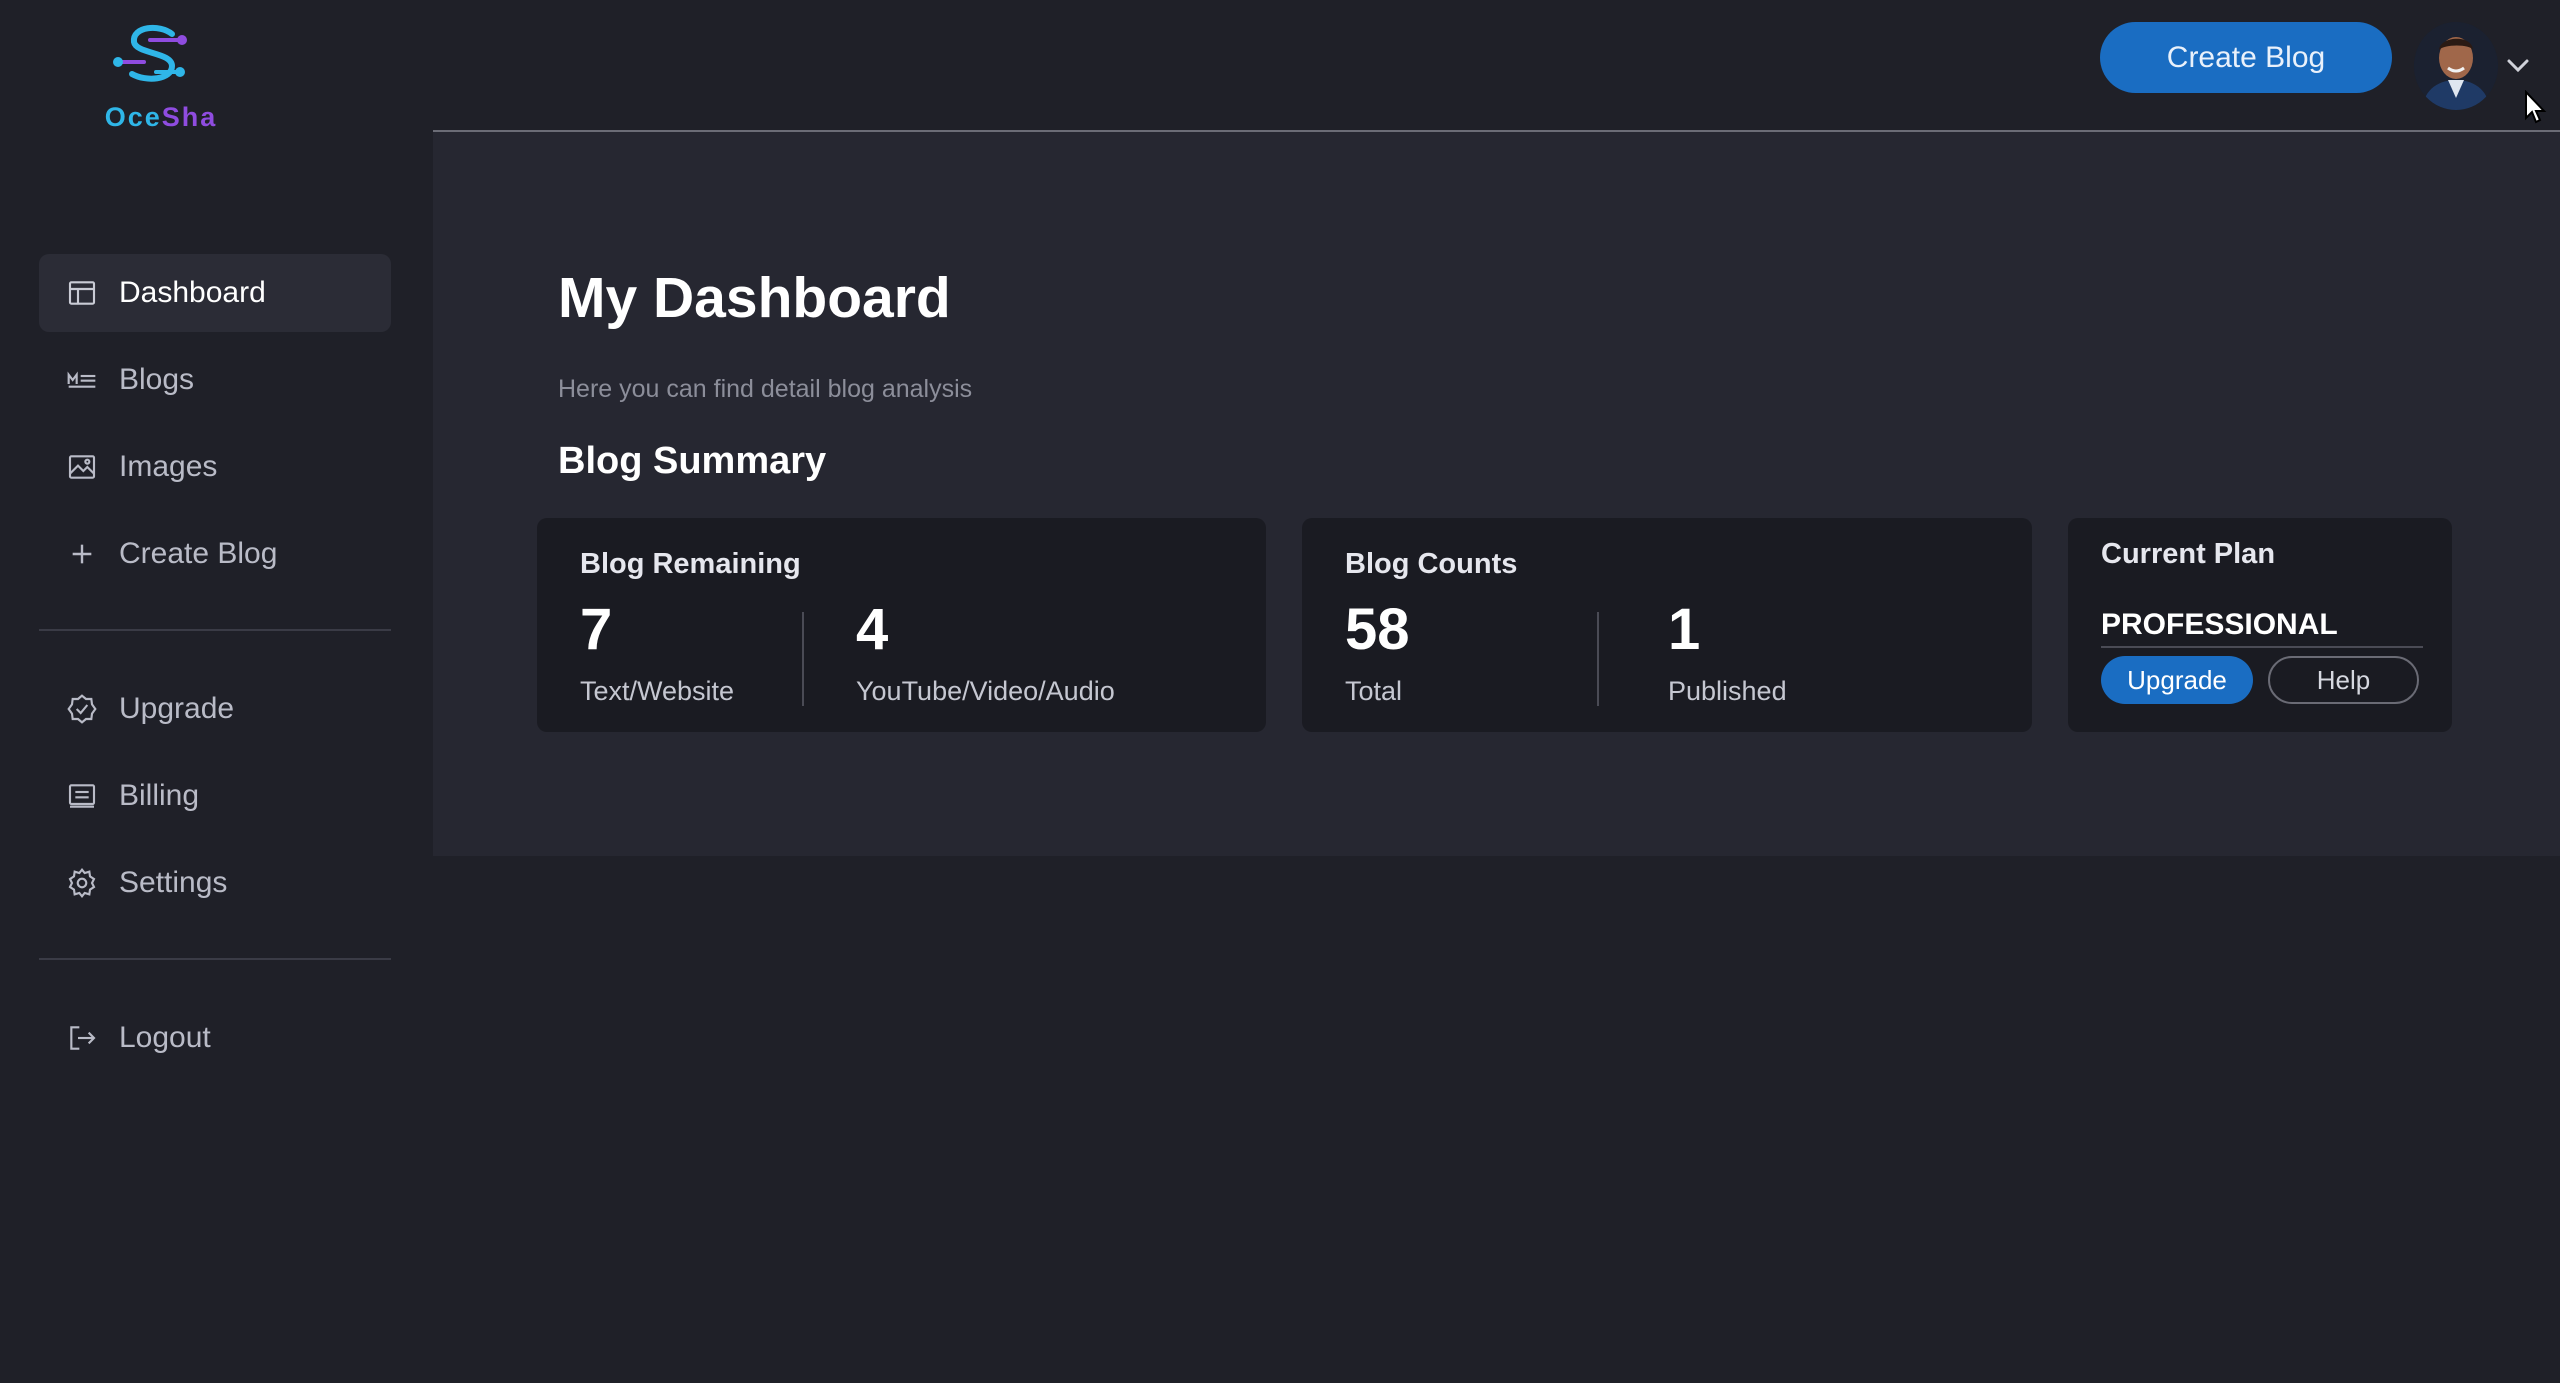 The height and width of the screenshot is (1383, 2560). Describe the element at coordinates (173, 882) in the screenshot. I see `sidebar-item-label: Settings` at that location.